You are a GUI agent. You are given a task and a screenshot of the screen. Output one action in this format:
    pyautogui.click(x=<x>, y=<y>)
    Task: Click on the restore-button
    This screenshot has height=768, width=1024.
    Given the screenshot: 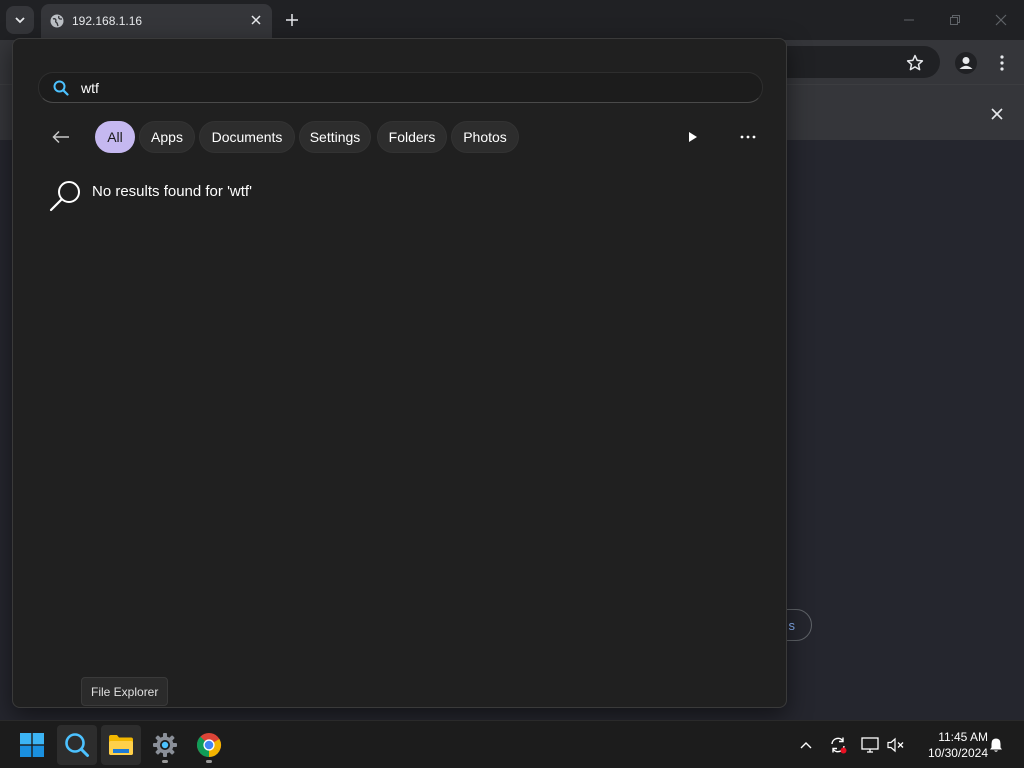 What is the action you would take?
    pyautogui.click(x=955, y=20)
    